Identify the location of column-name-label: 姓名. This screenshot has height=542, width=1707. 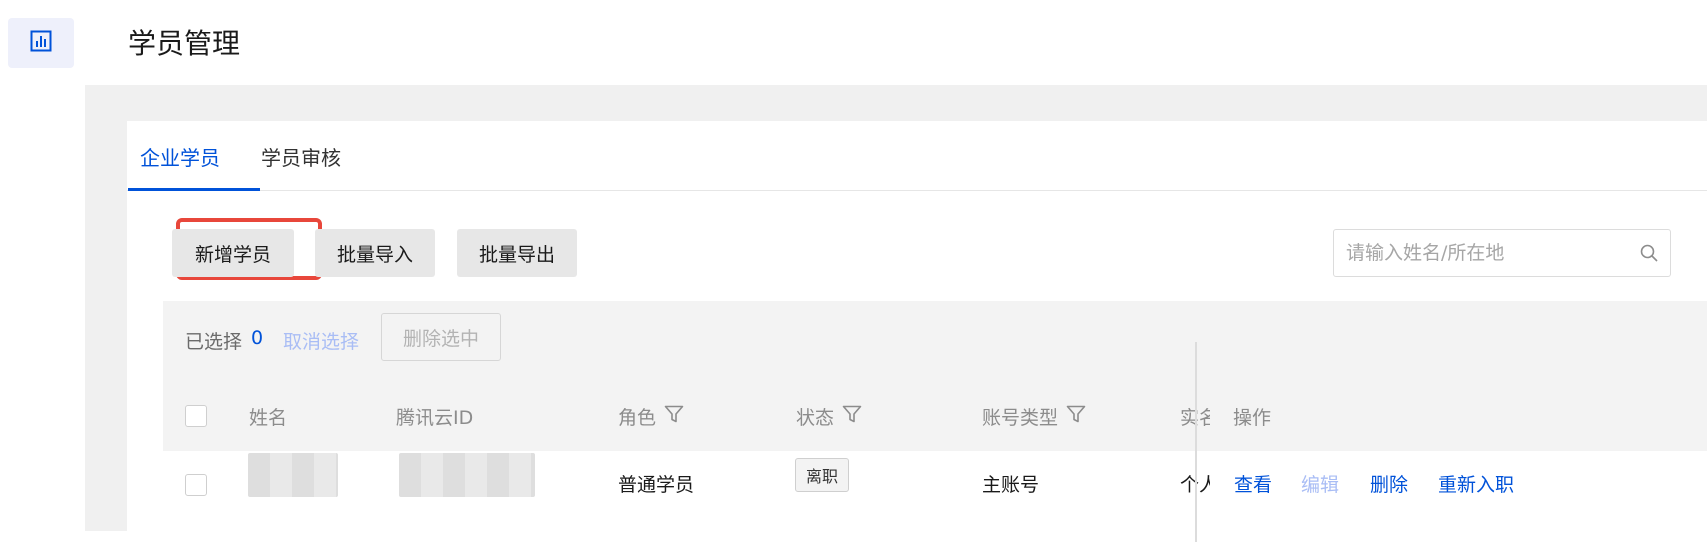
(268, 418).